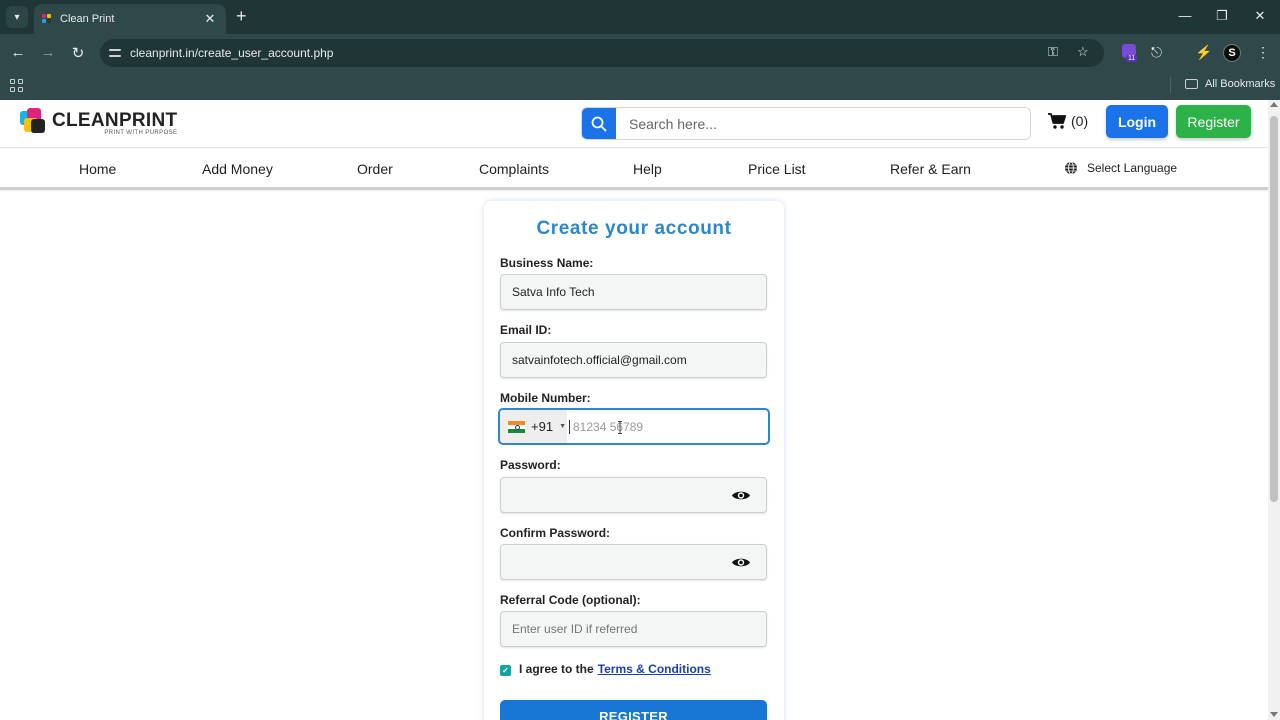 This screenshot has width=1280, height=720. Describe the element at coordinates (130, 19) in the screenshot. I see `browser-tab-active: Clean Print ✕` at that location.